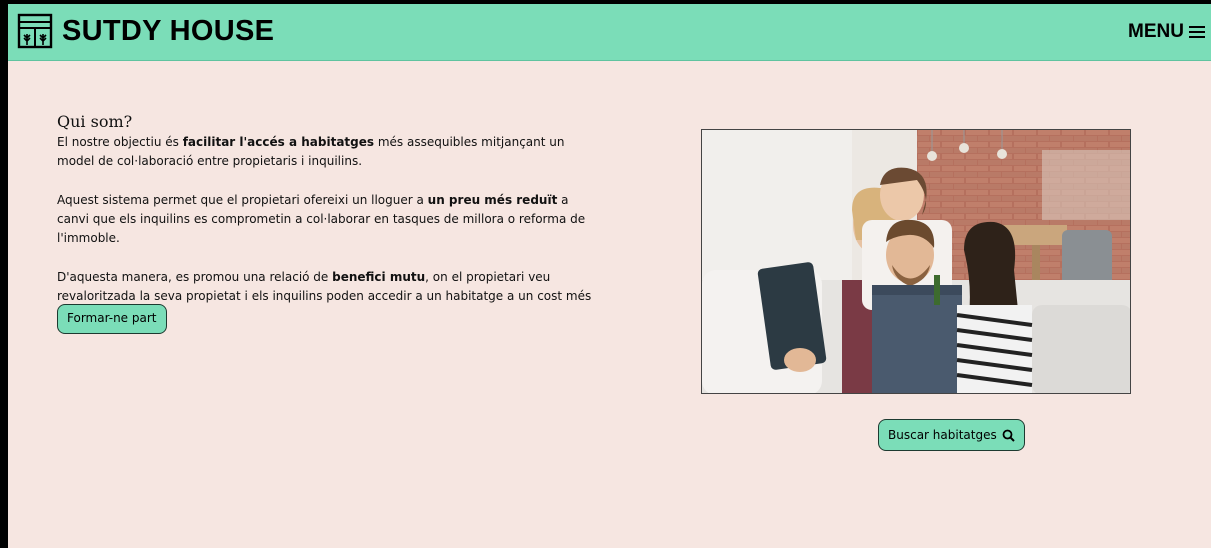  What do you see at coordinates (1156, 31) in the screenshot?
I see `menu-label: MENU` at bounding box center [1156, 31].